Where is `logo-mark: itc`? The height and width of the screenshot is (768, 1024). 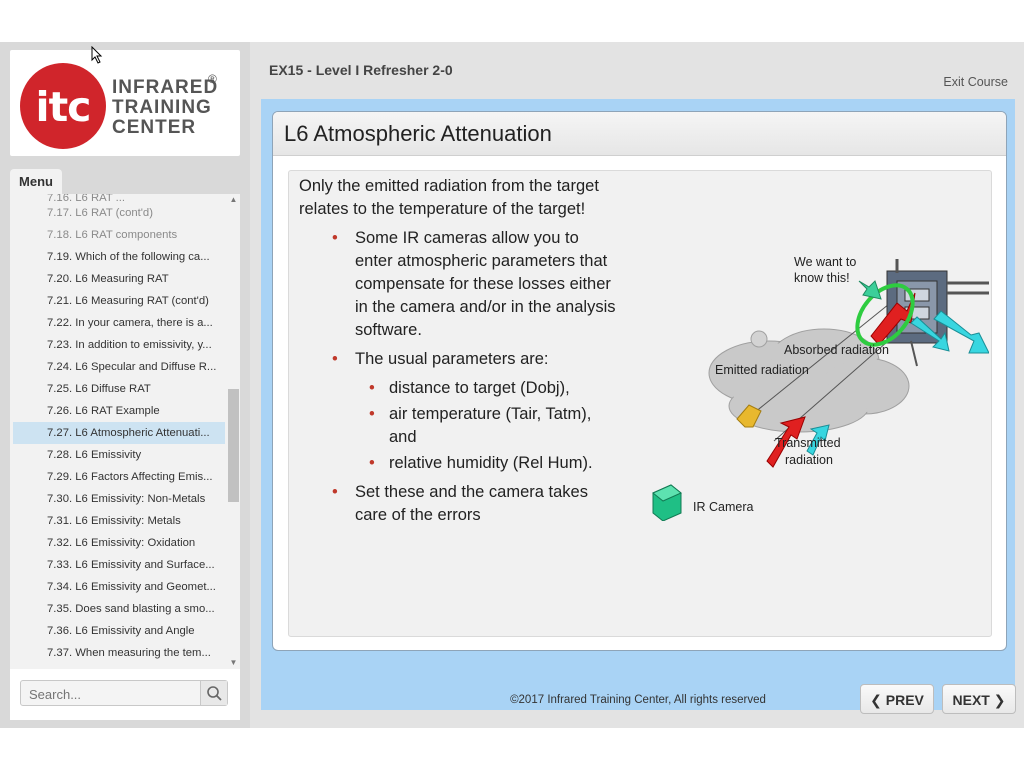
logo-mark: itc is located at coordinates (63, 106).